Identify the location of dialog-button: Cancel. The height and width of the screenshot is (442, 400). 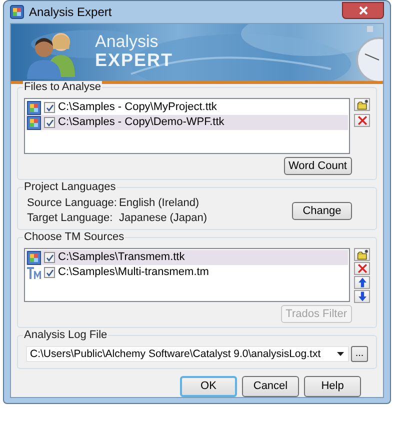
(270, 386).